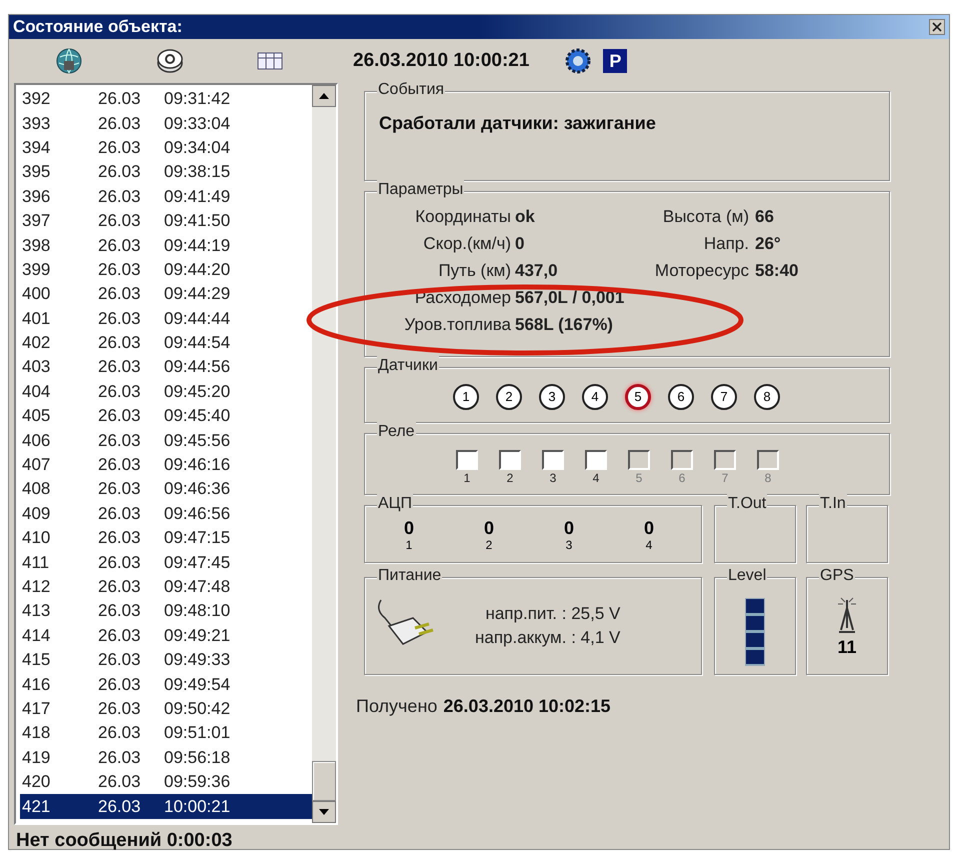  Describe the element at coordinates (197, 660) in the screenshot. I see `row-time: 09:49:33` at that location.